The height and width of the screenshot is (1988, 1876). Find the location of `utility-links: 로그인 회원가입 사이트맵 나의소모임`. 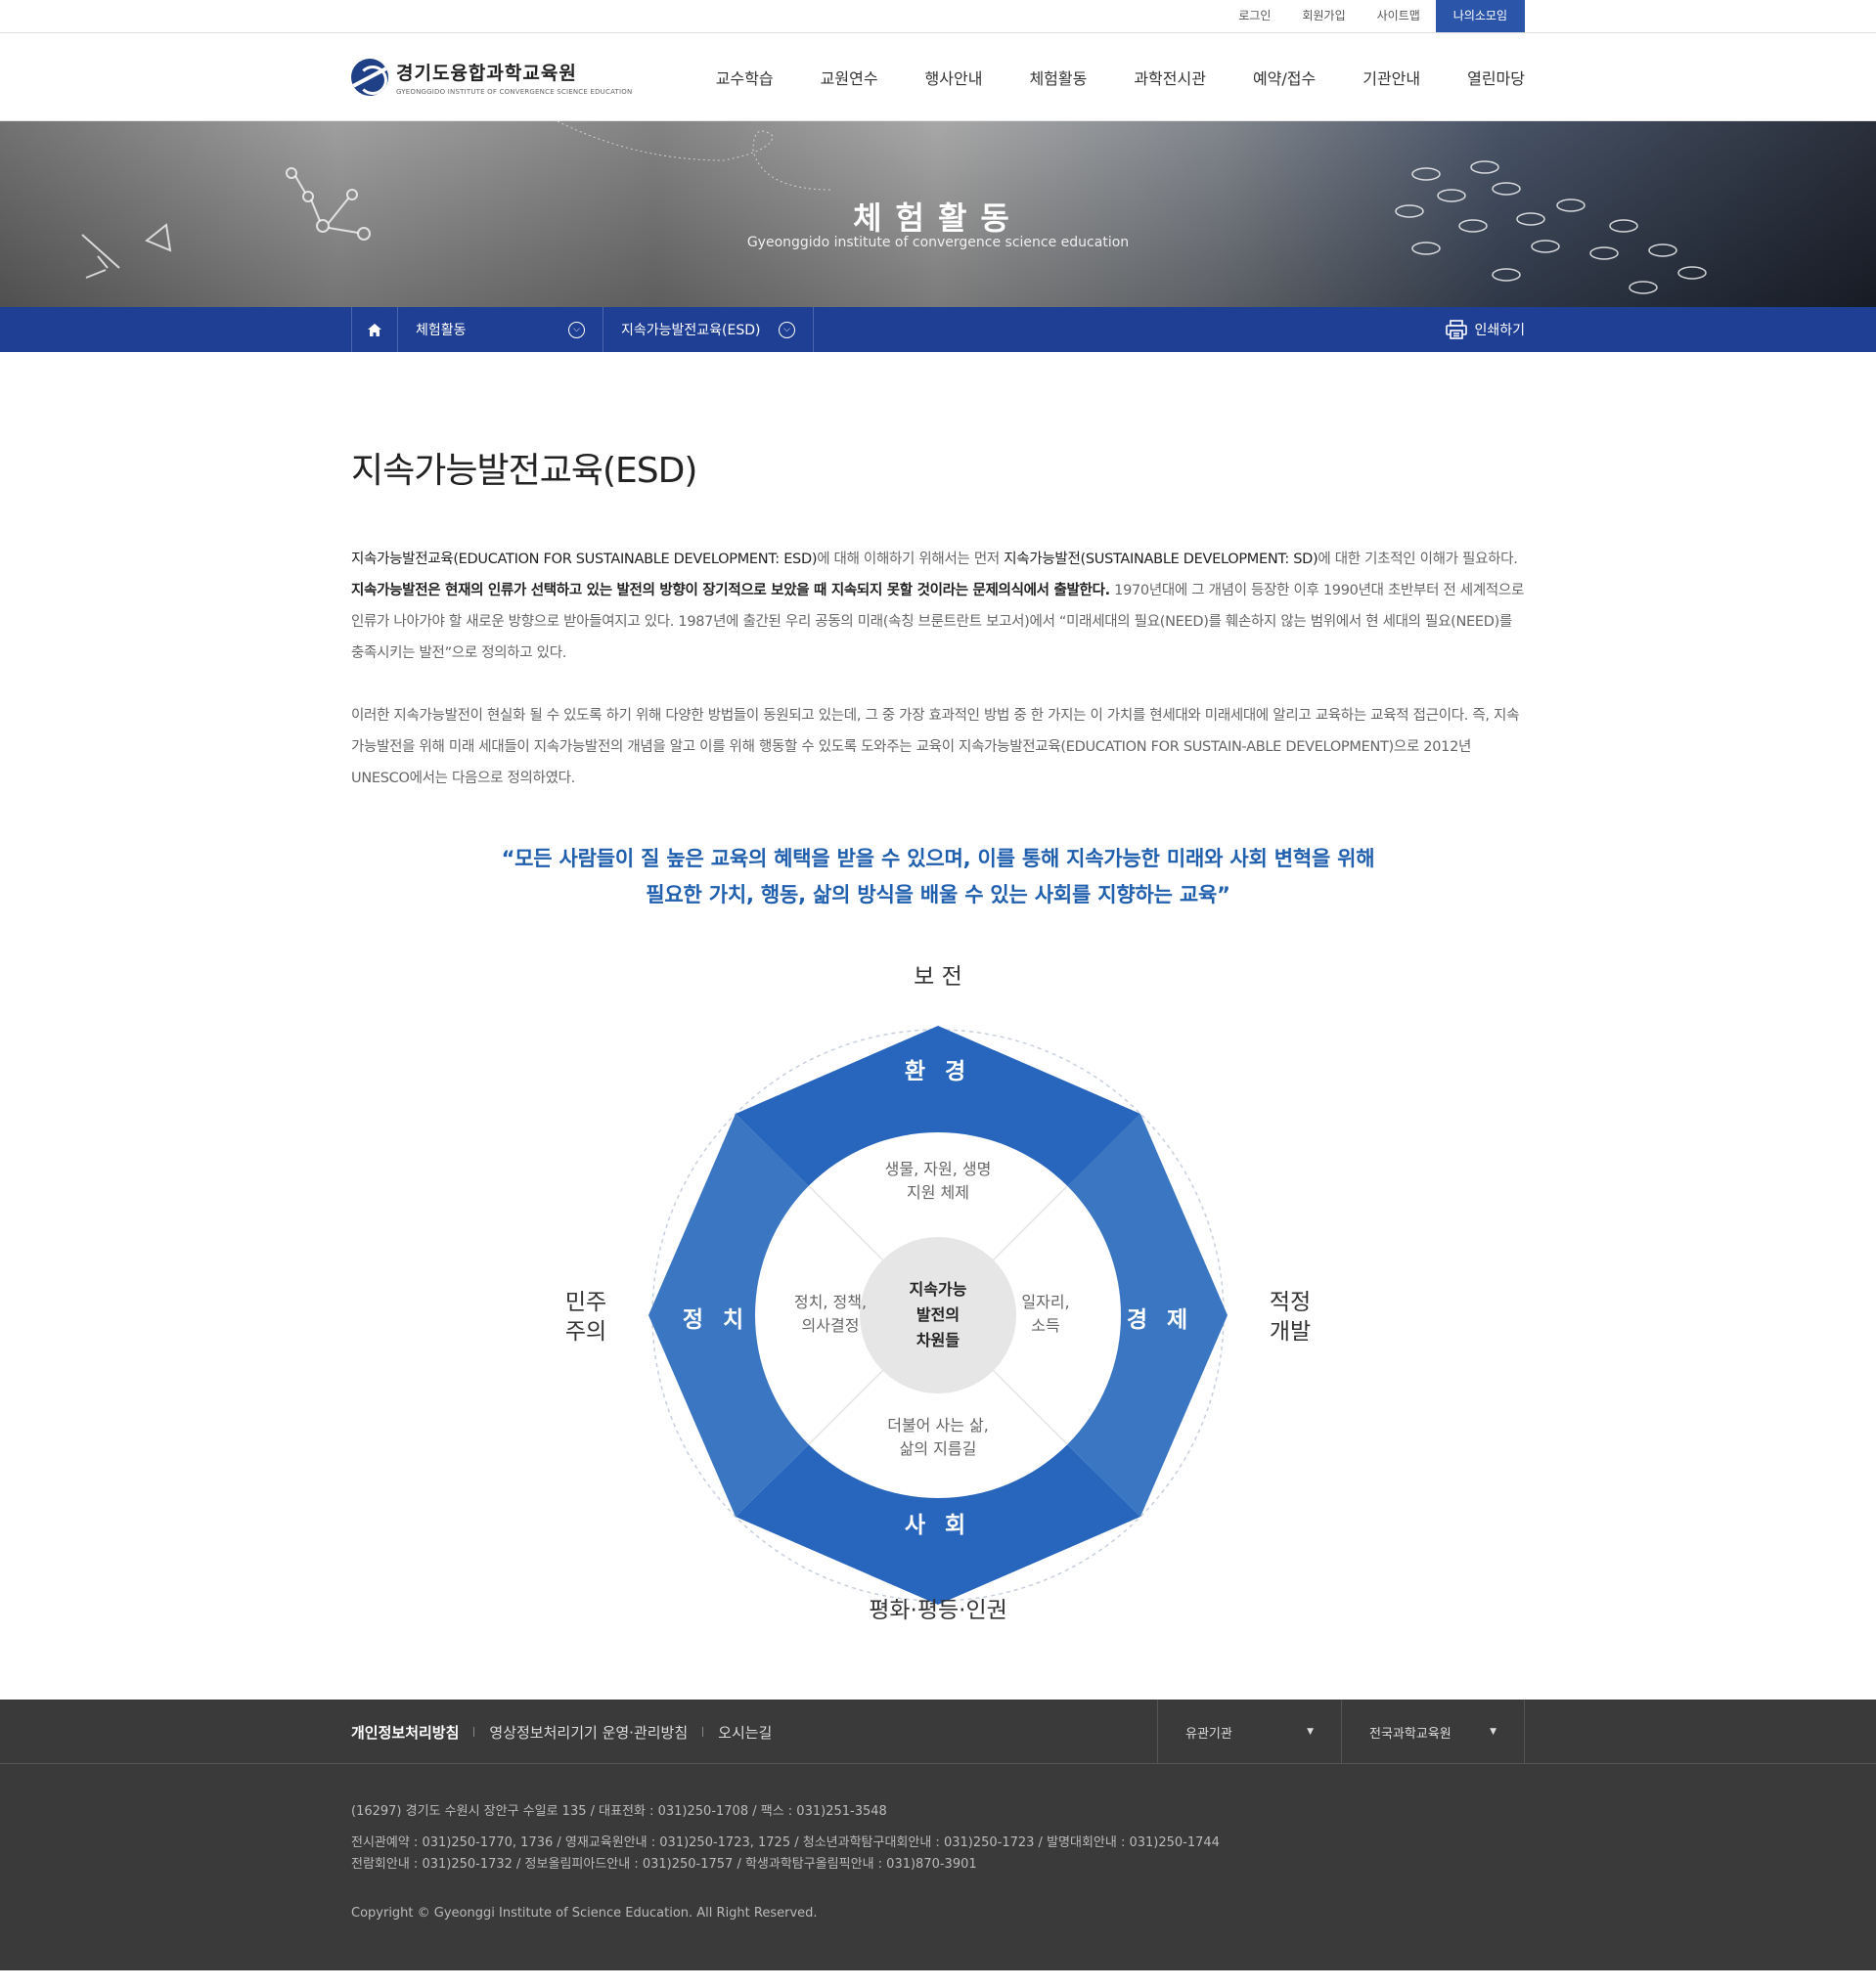

utility-links: 로그인 회원가입 사이트맵 나의소모임 is located at coordinates (1374, 16).